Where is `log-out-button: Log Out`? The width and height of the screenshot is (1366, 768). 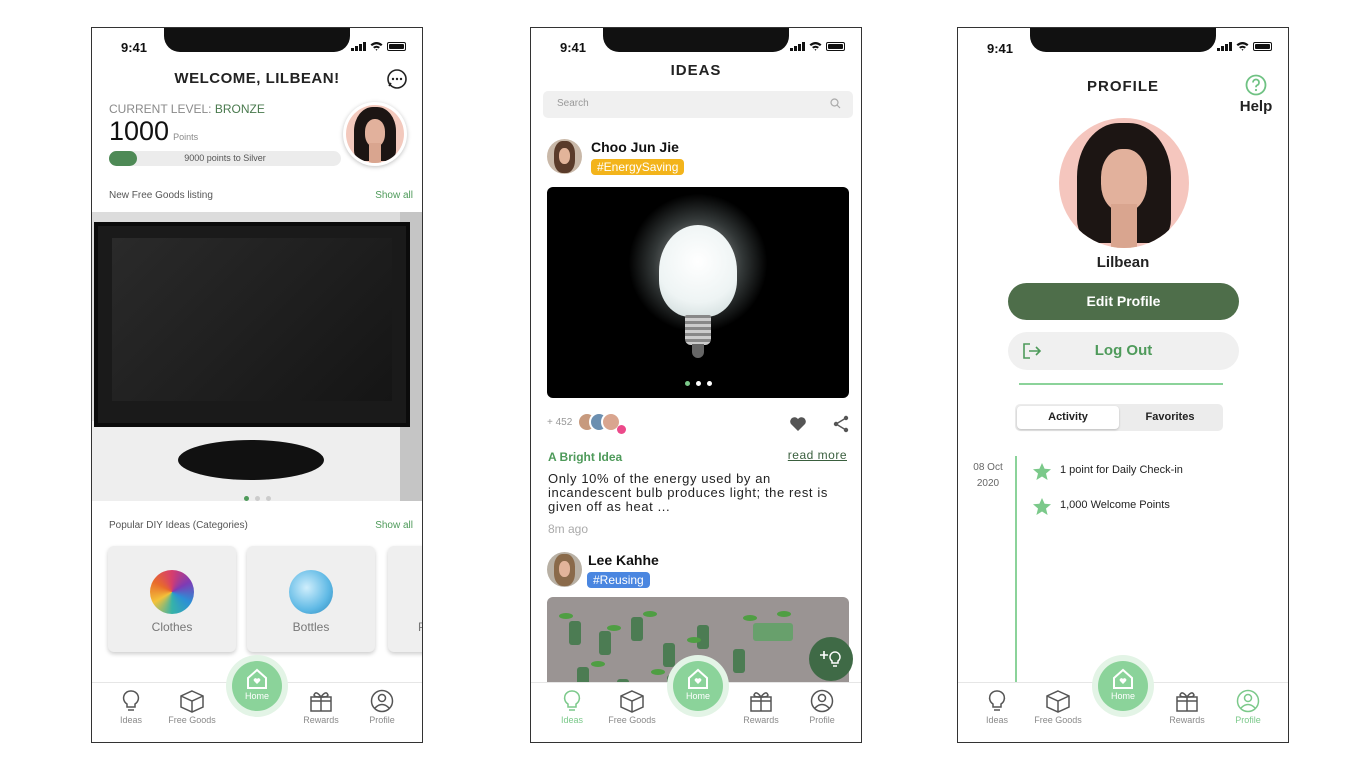
log-out-button: Log Out is located at coordinates (1123, 351).